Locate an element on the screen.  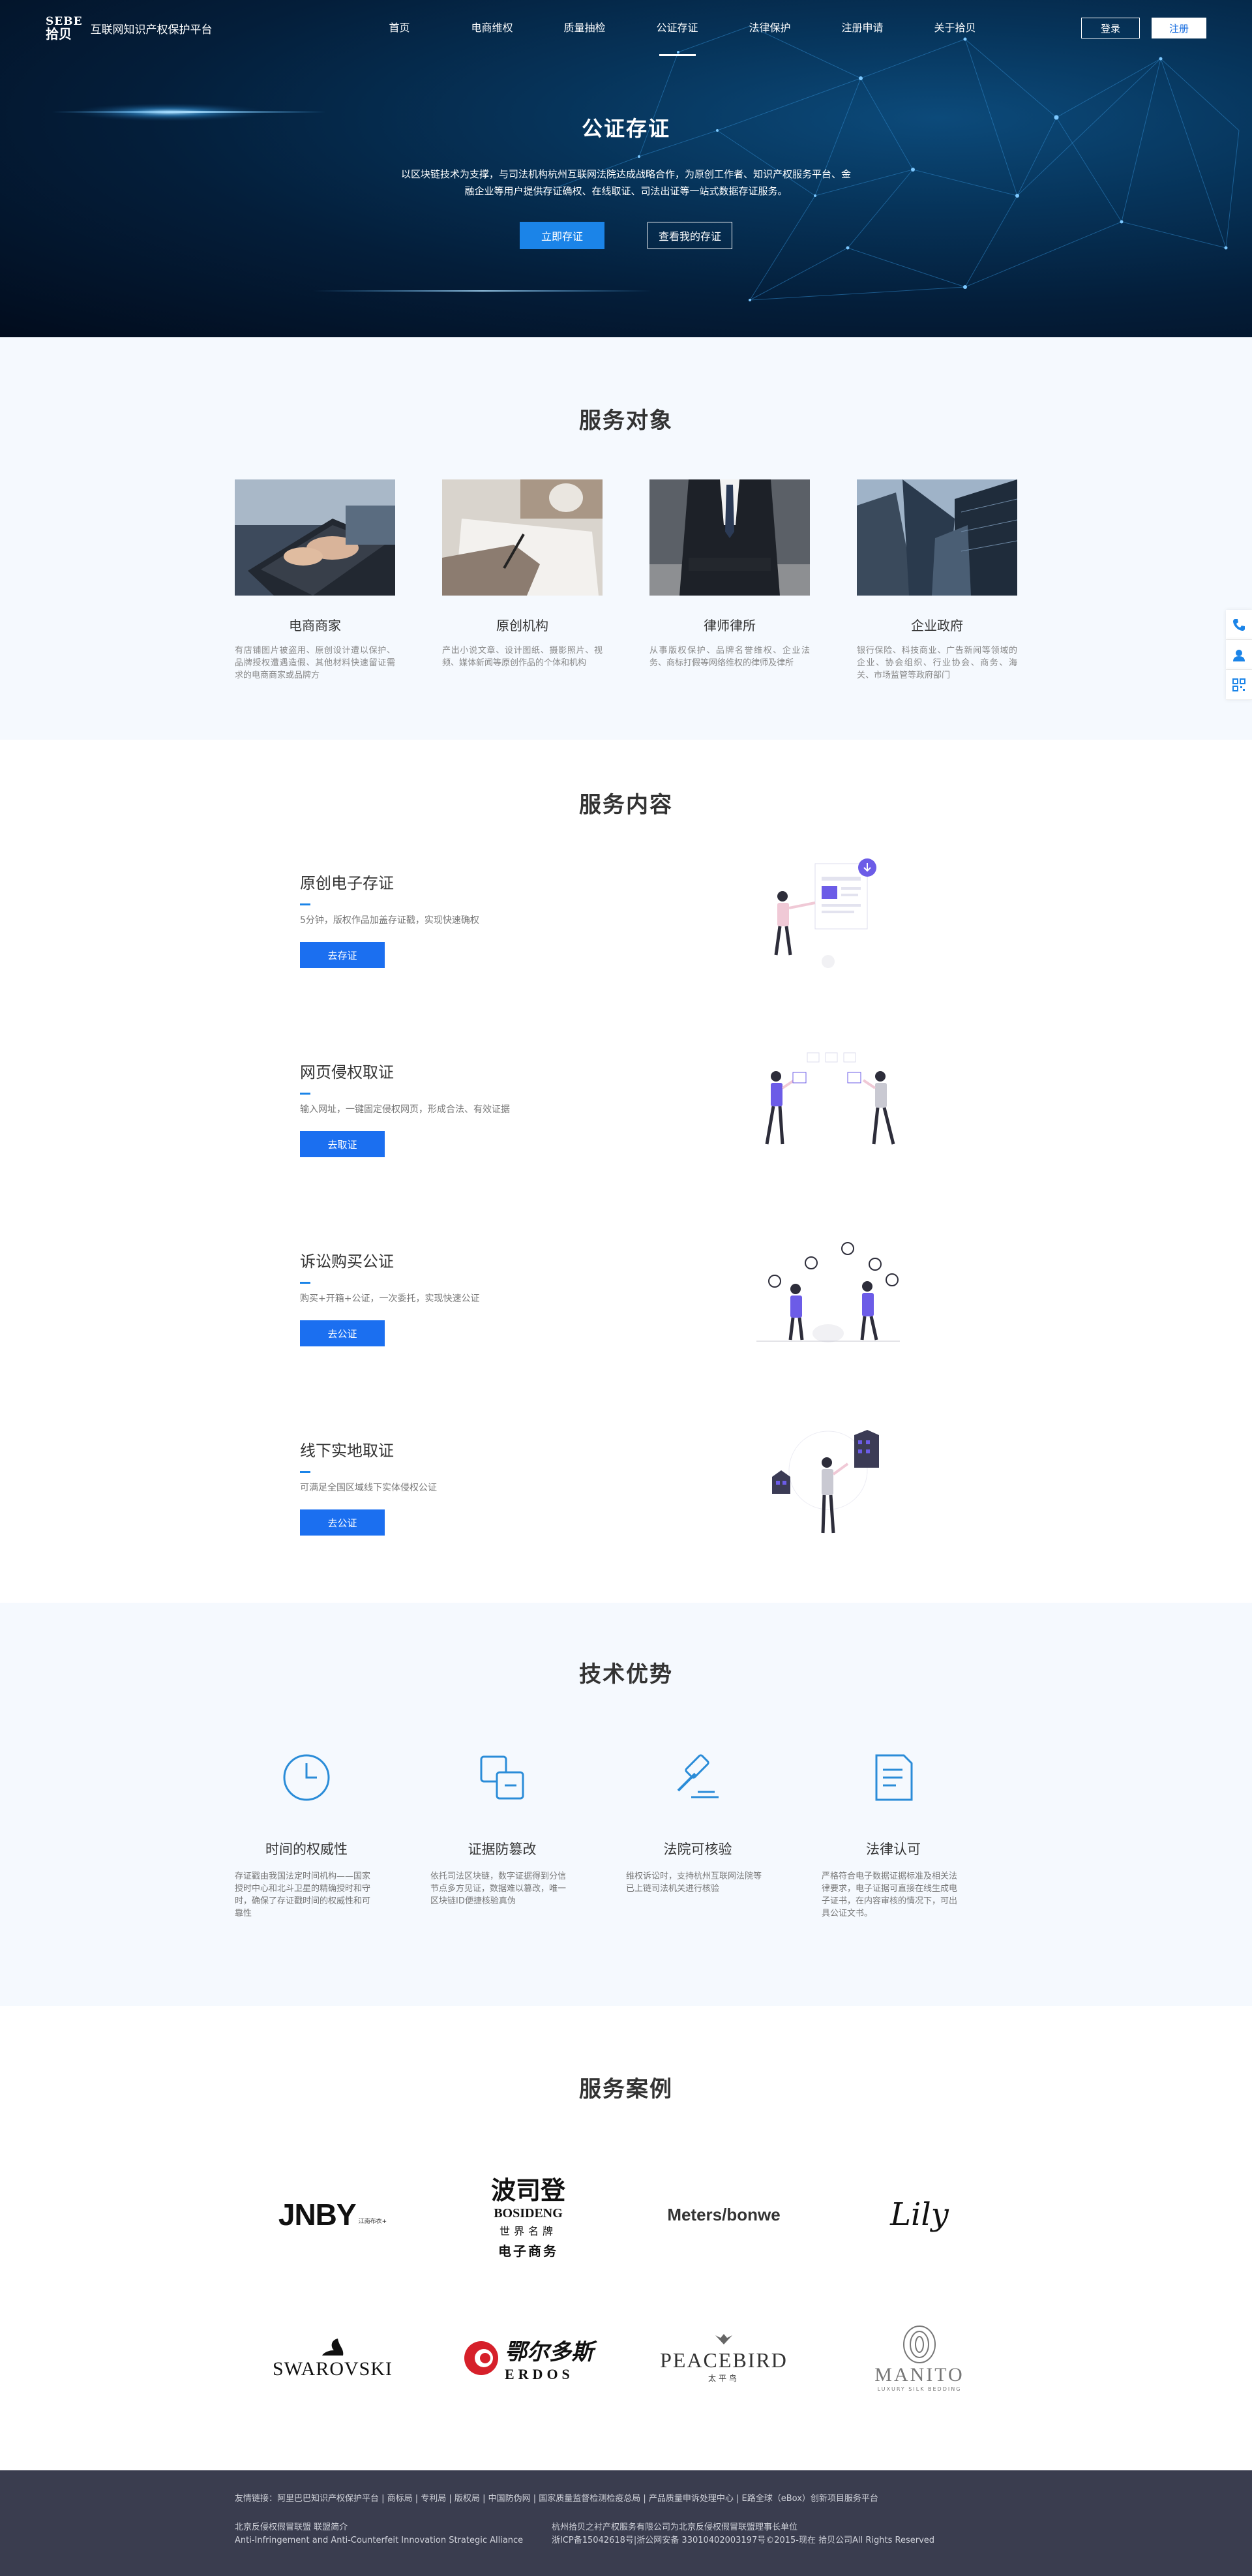
start-evidence-button: 立即存证 is located at coordinates (562, 236).